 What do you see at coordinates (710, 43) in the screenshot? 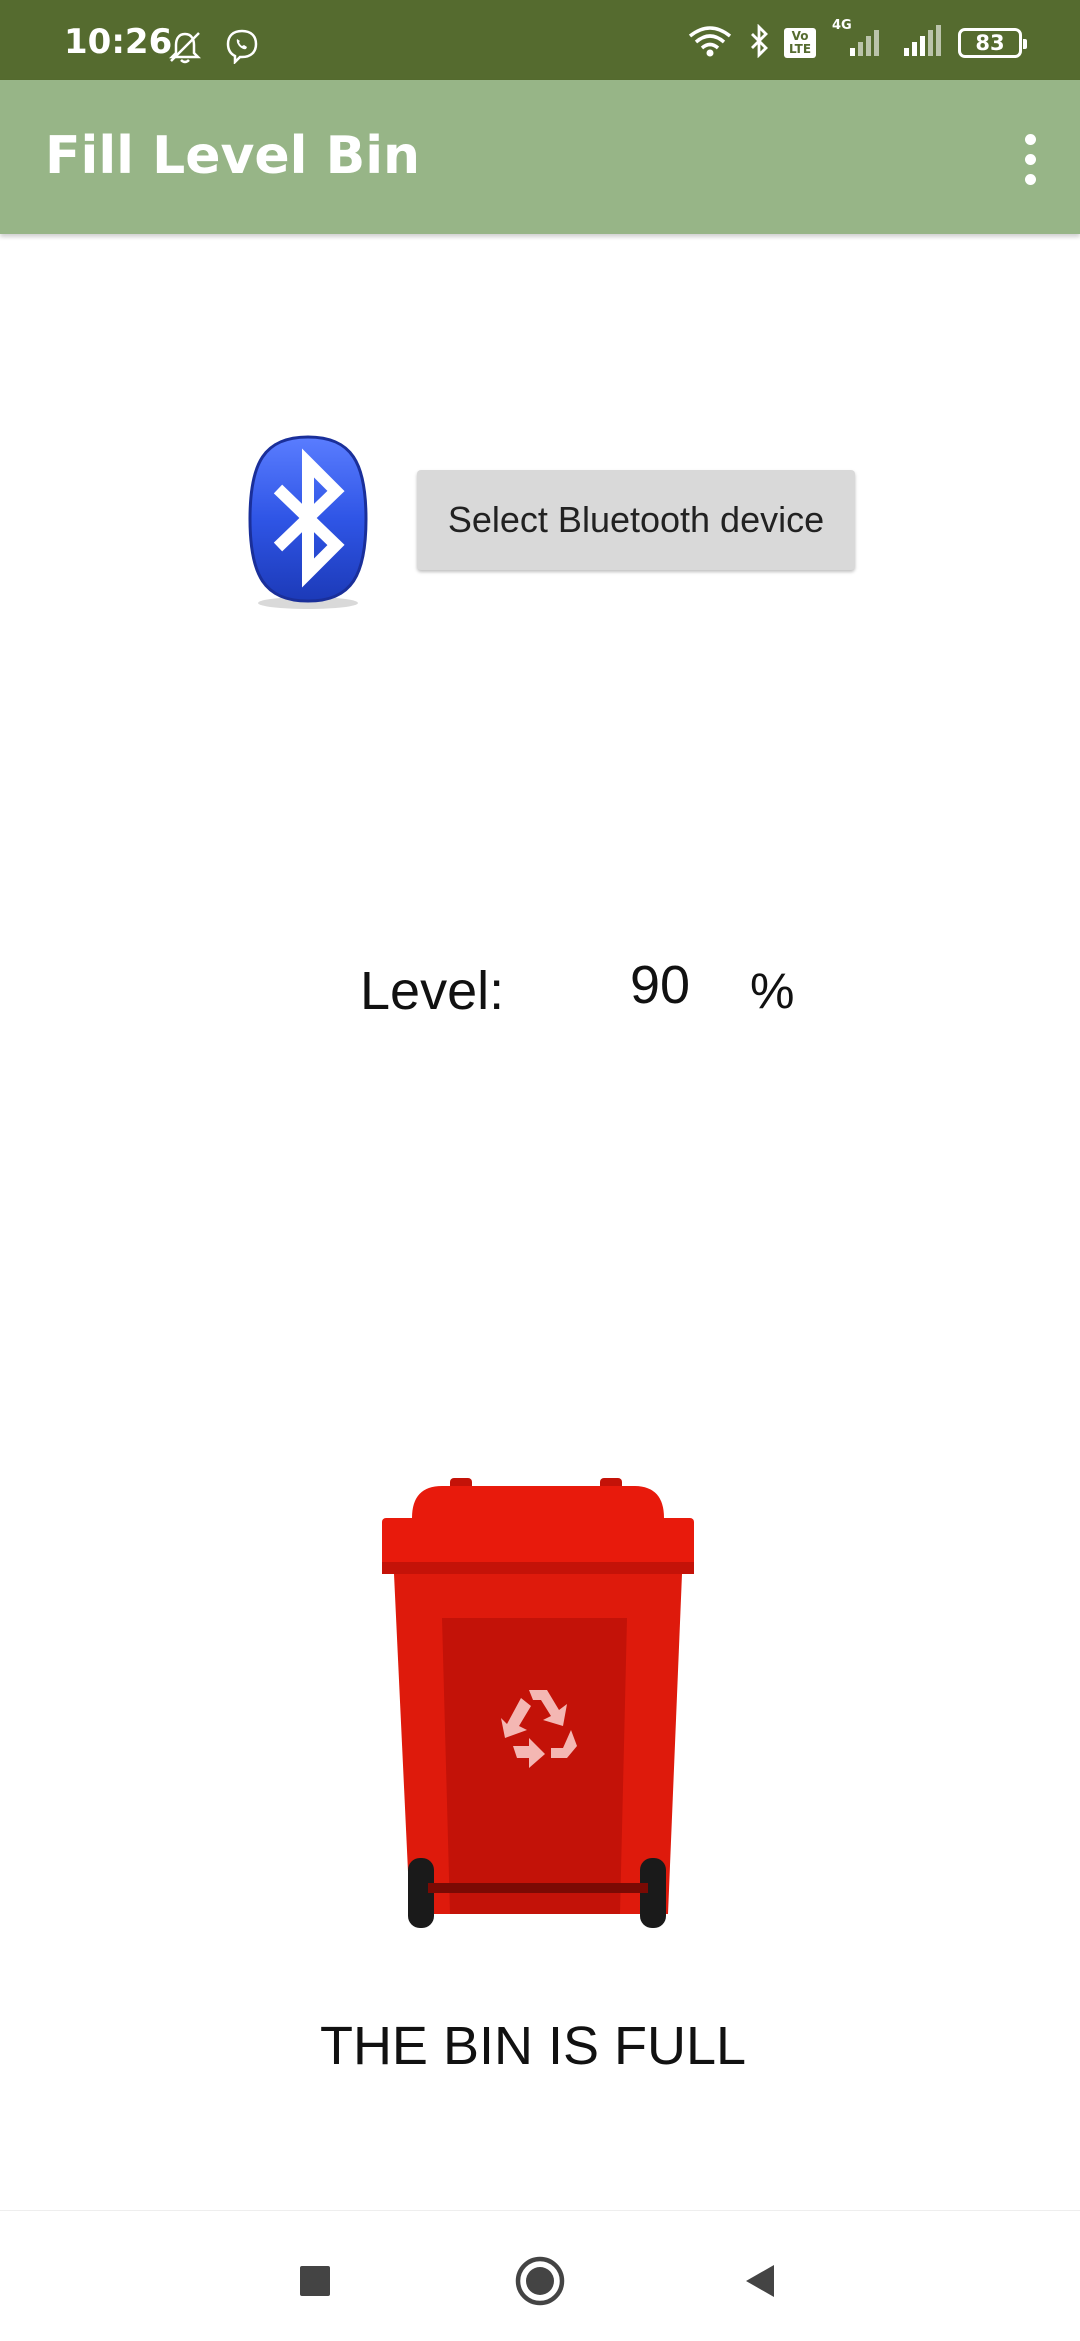
I see `wifi-icon` at bounding box center [710, 43].